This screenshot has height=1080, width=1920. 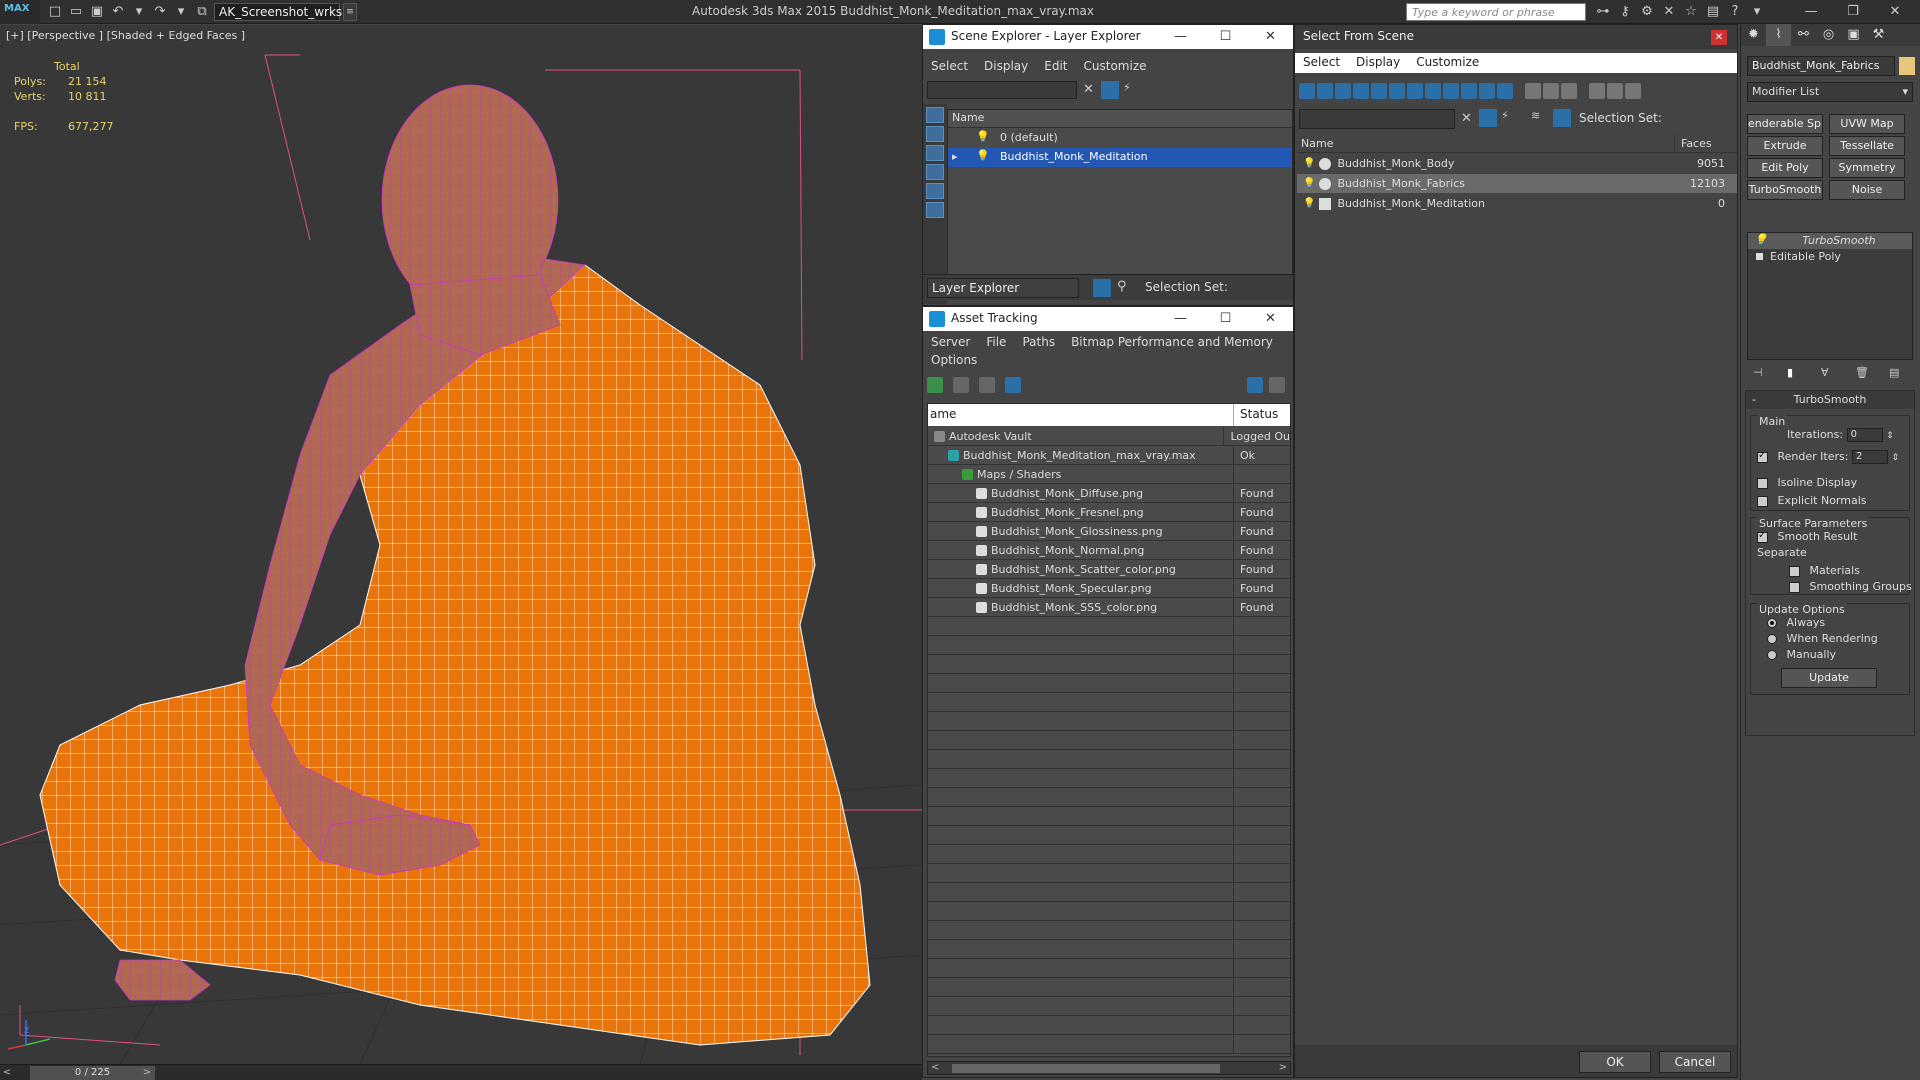 What do you see at coordinates (1115, 67) in the screenshot?
I see `menu-customize: Customize` at bounding box center [1115, 67].